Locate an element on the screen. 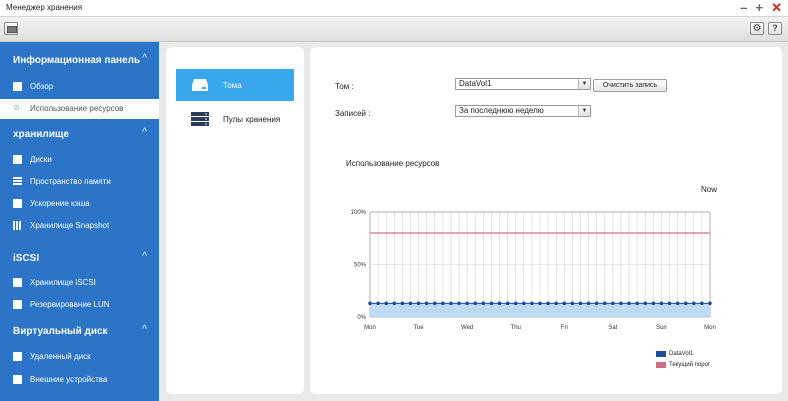 The image size is (788, 401). chevron-down-icon: ▼ is located at coordinates (584, 84).